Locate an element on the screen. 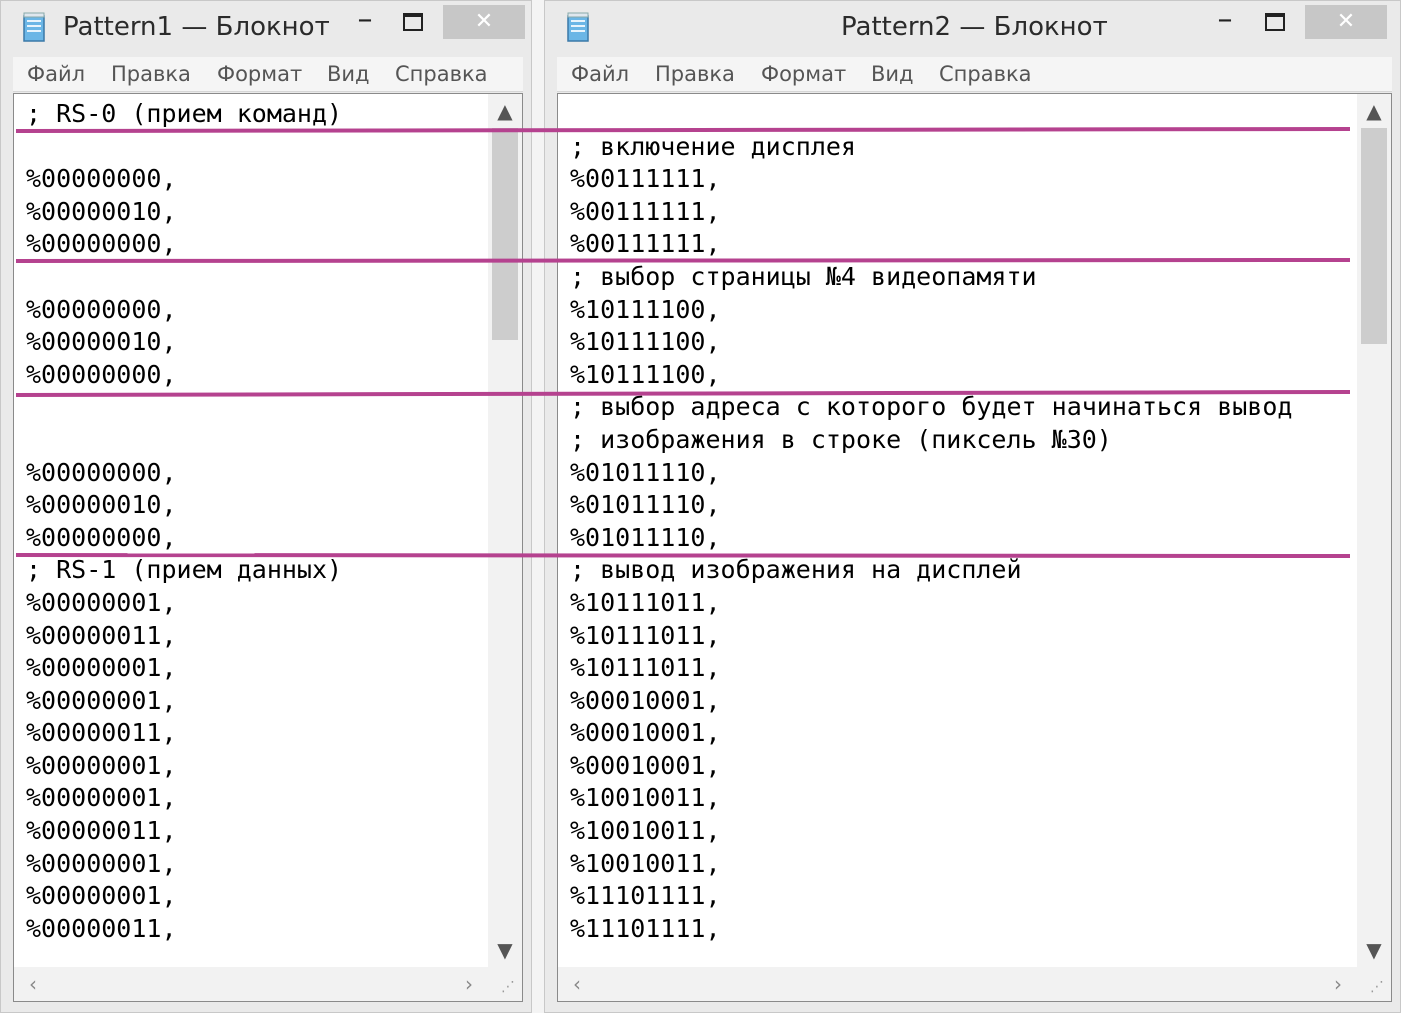 This screenshot has height=1013, width=1401. text-line: ; RS-1 (прием данных) is located at coordinates (184, 570).